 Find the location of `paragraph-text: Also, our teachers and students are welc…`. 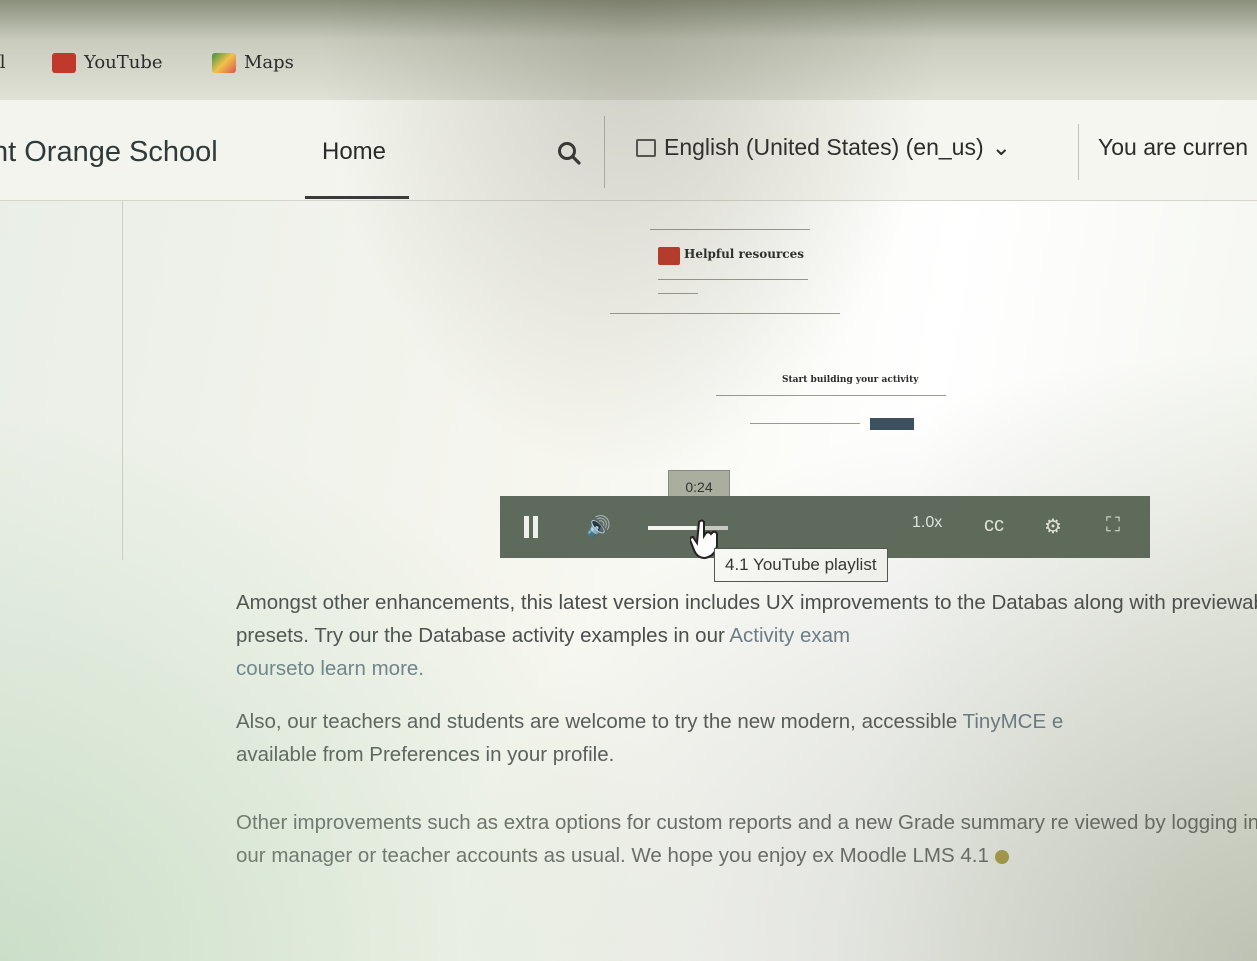

paragraph-text: Also, our teachers and students are welc… is located at coordinates (599, 721).